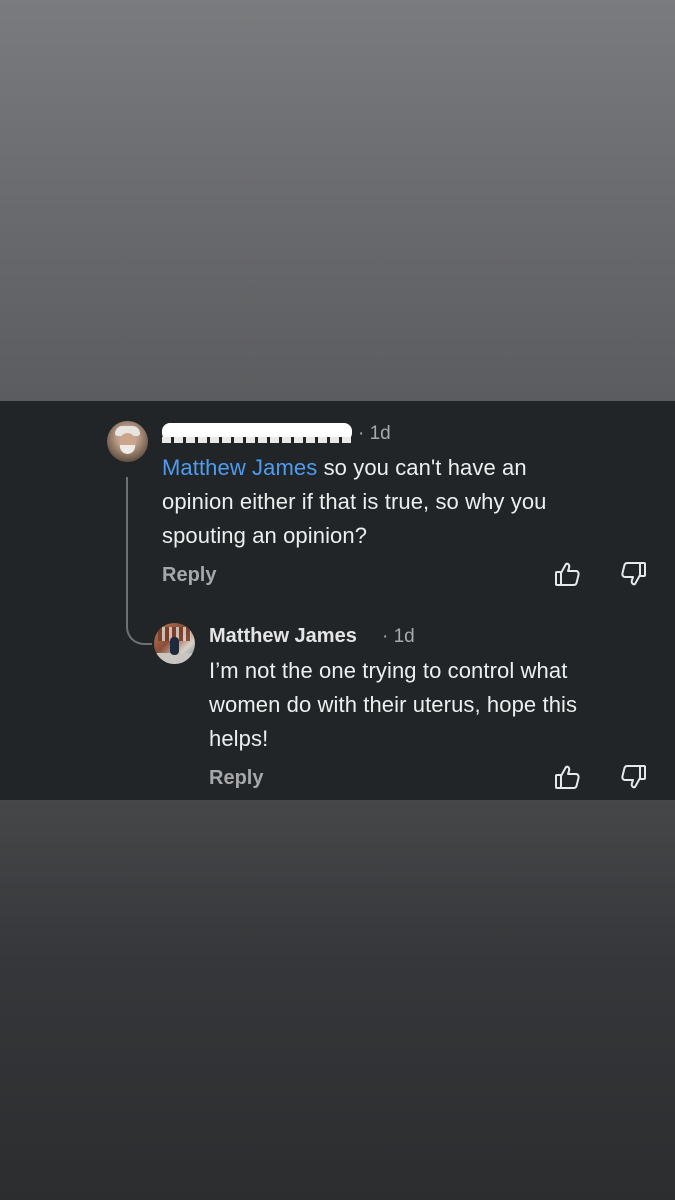 The width and height of the screenshot is (675, 1200). Describe the element at coordinates (189, 575) in the screenshot. I see `comment-1-reply-button: Reply` at that location.